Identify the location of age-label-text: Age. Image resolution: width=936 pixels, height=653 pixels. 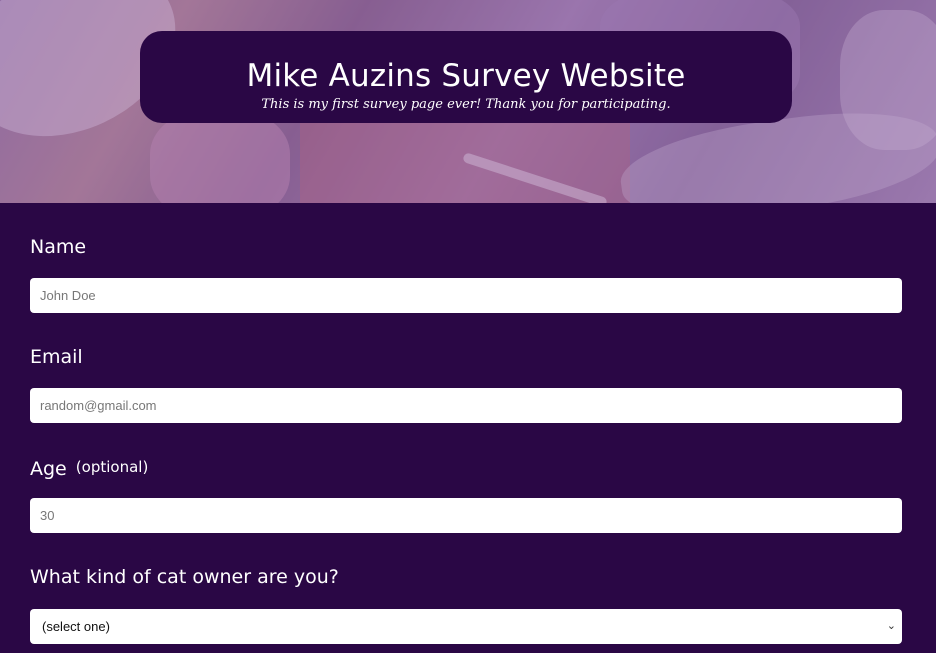
(48, 469).